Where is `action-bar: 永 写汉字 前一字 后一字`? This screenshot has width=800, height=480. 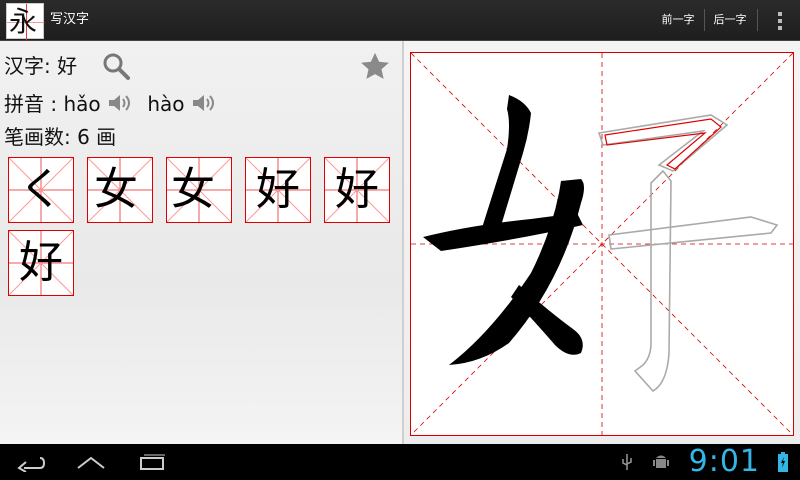
action-bar: 永 写汉字 前一字 后一字 is located at coordinates (400, 20).